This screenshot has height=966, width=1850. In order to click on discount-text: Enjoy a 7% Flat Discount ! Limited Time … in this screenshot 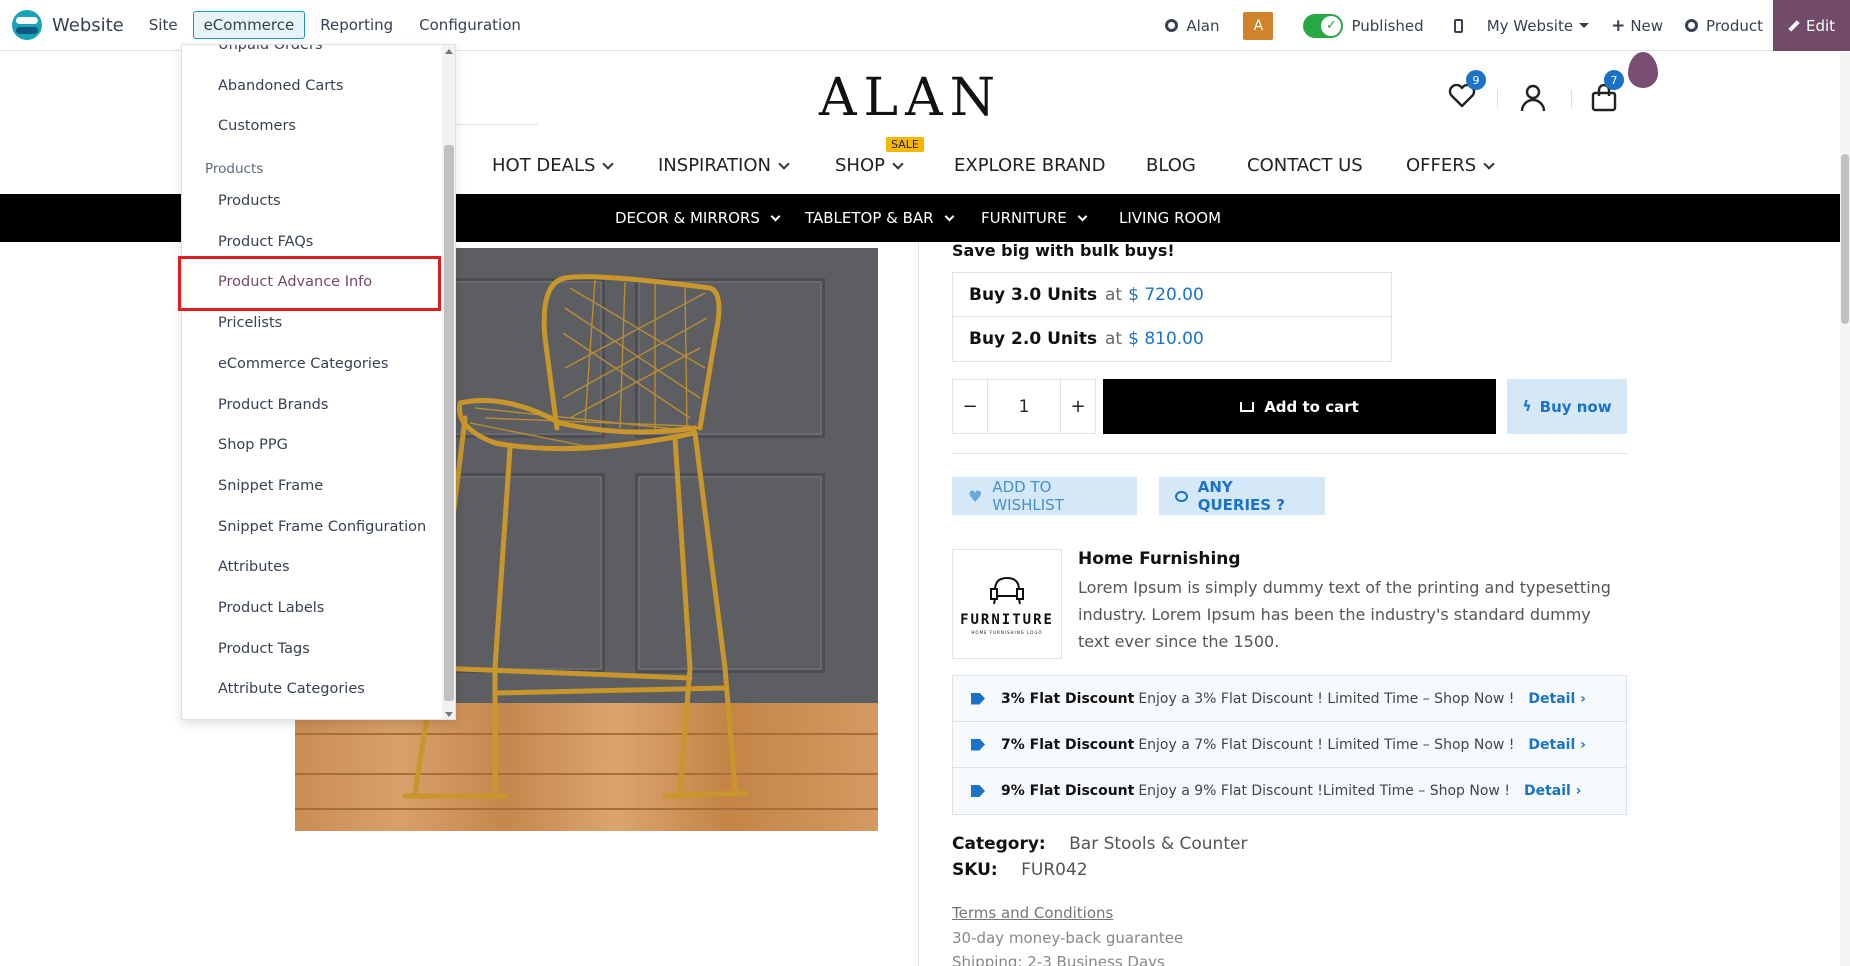, I will do `click(1326, 744)`.